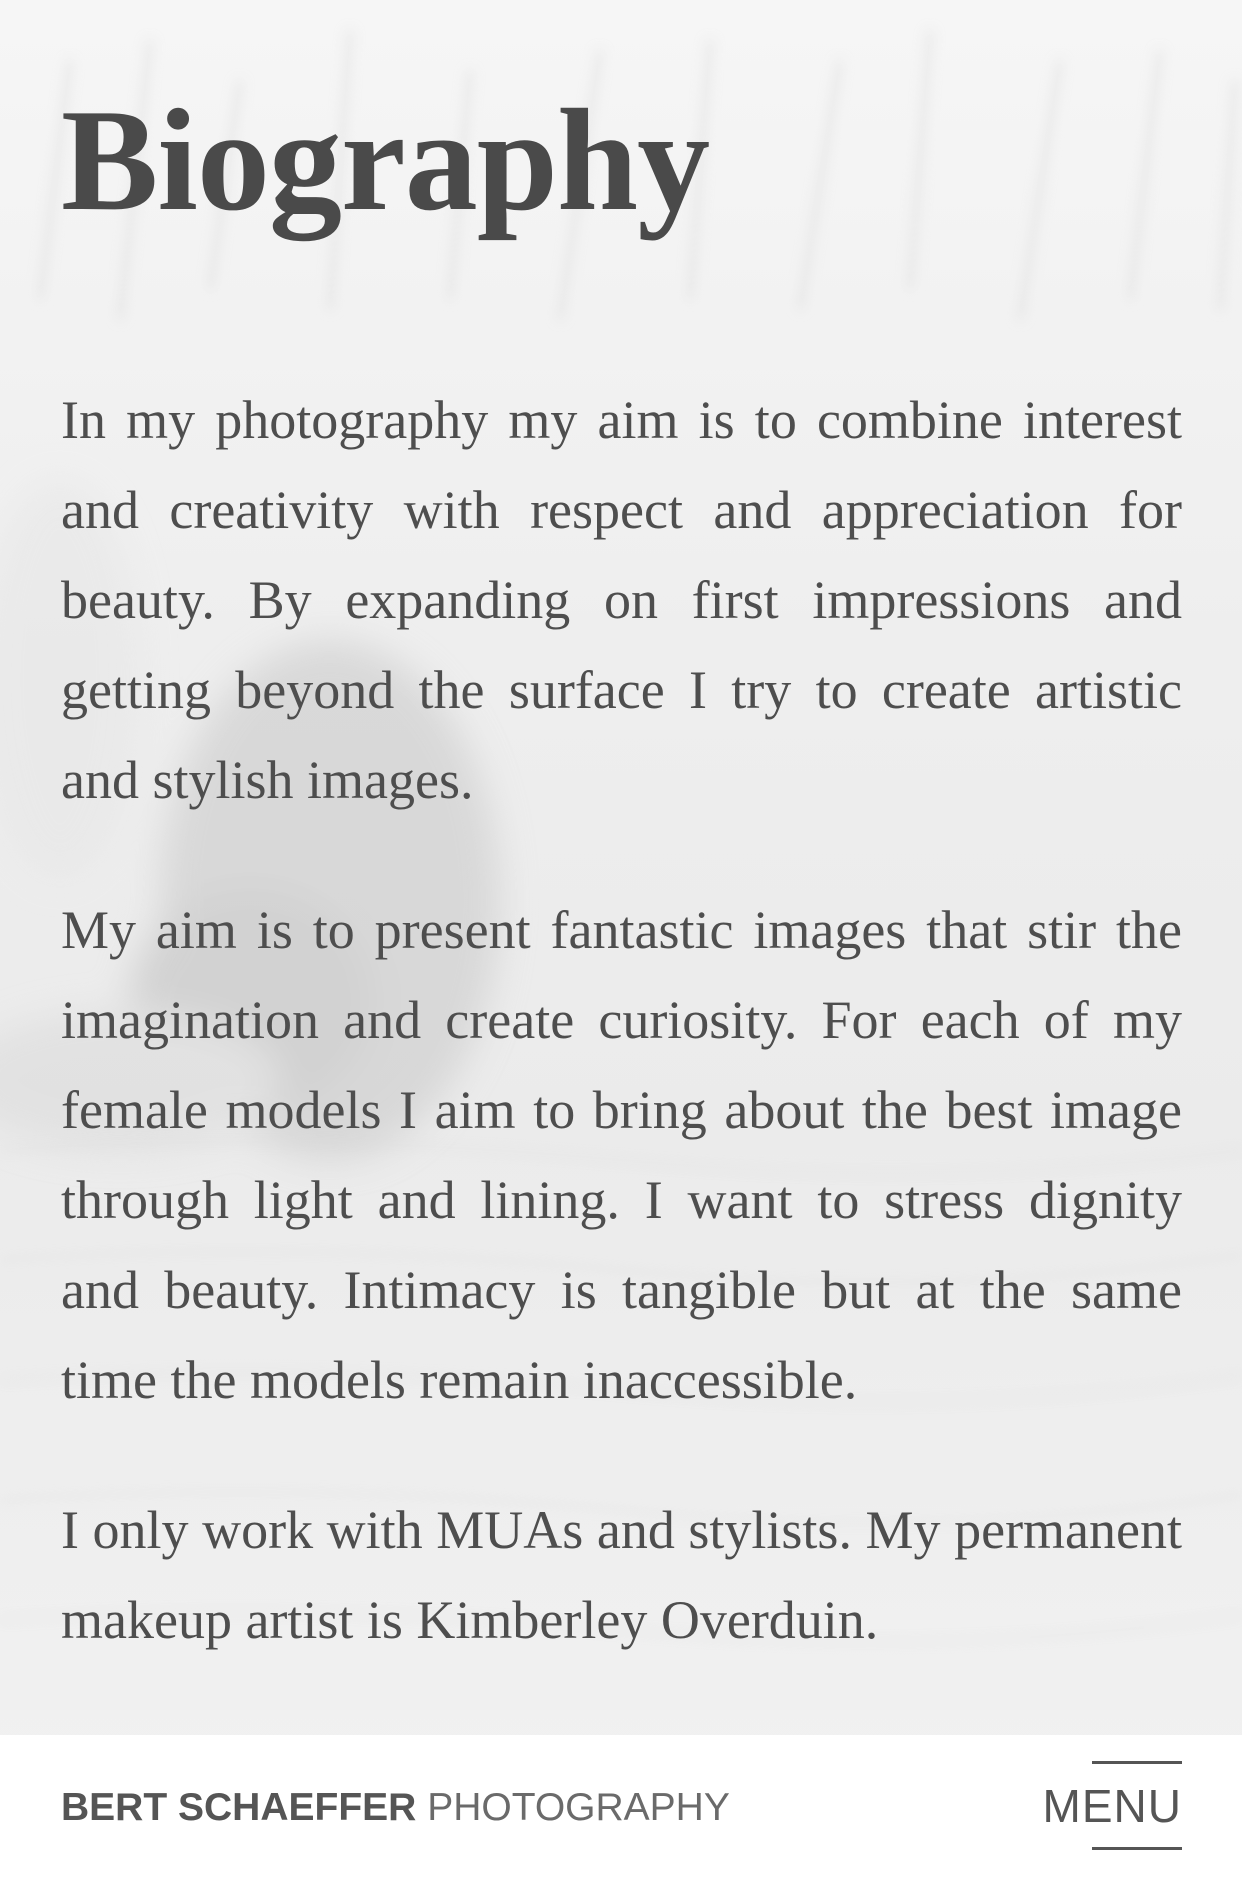 The image size is (1242, 1879). I want to click on menu-button: MENU, so click(1111, 1806).